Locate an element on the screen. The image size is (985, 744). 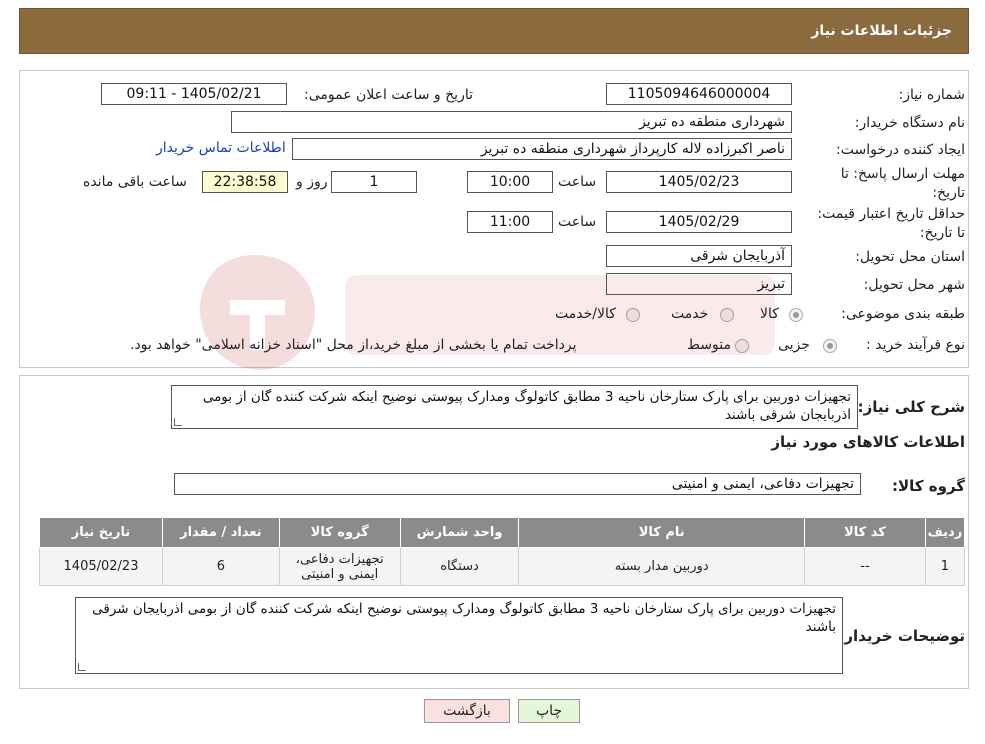
cell-row-number: 1 is located at coordinates (945, 566).